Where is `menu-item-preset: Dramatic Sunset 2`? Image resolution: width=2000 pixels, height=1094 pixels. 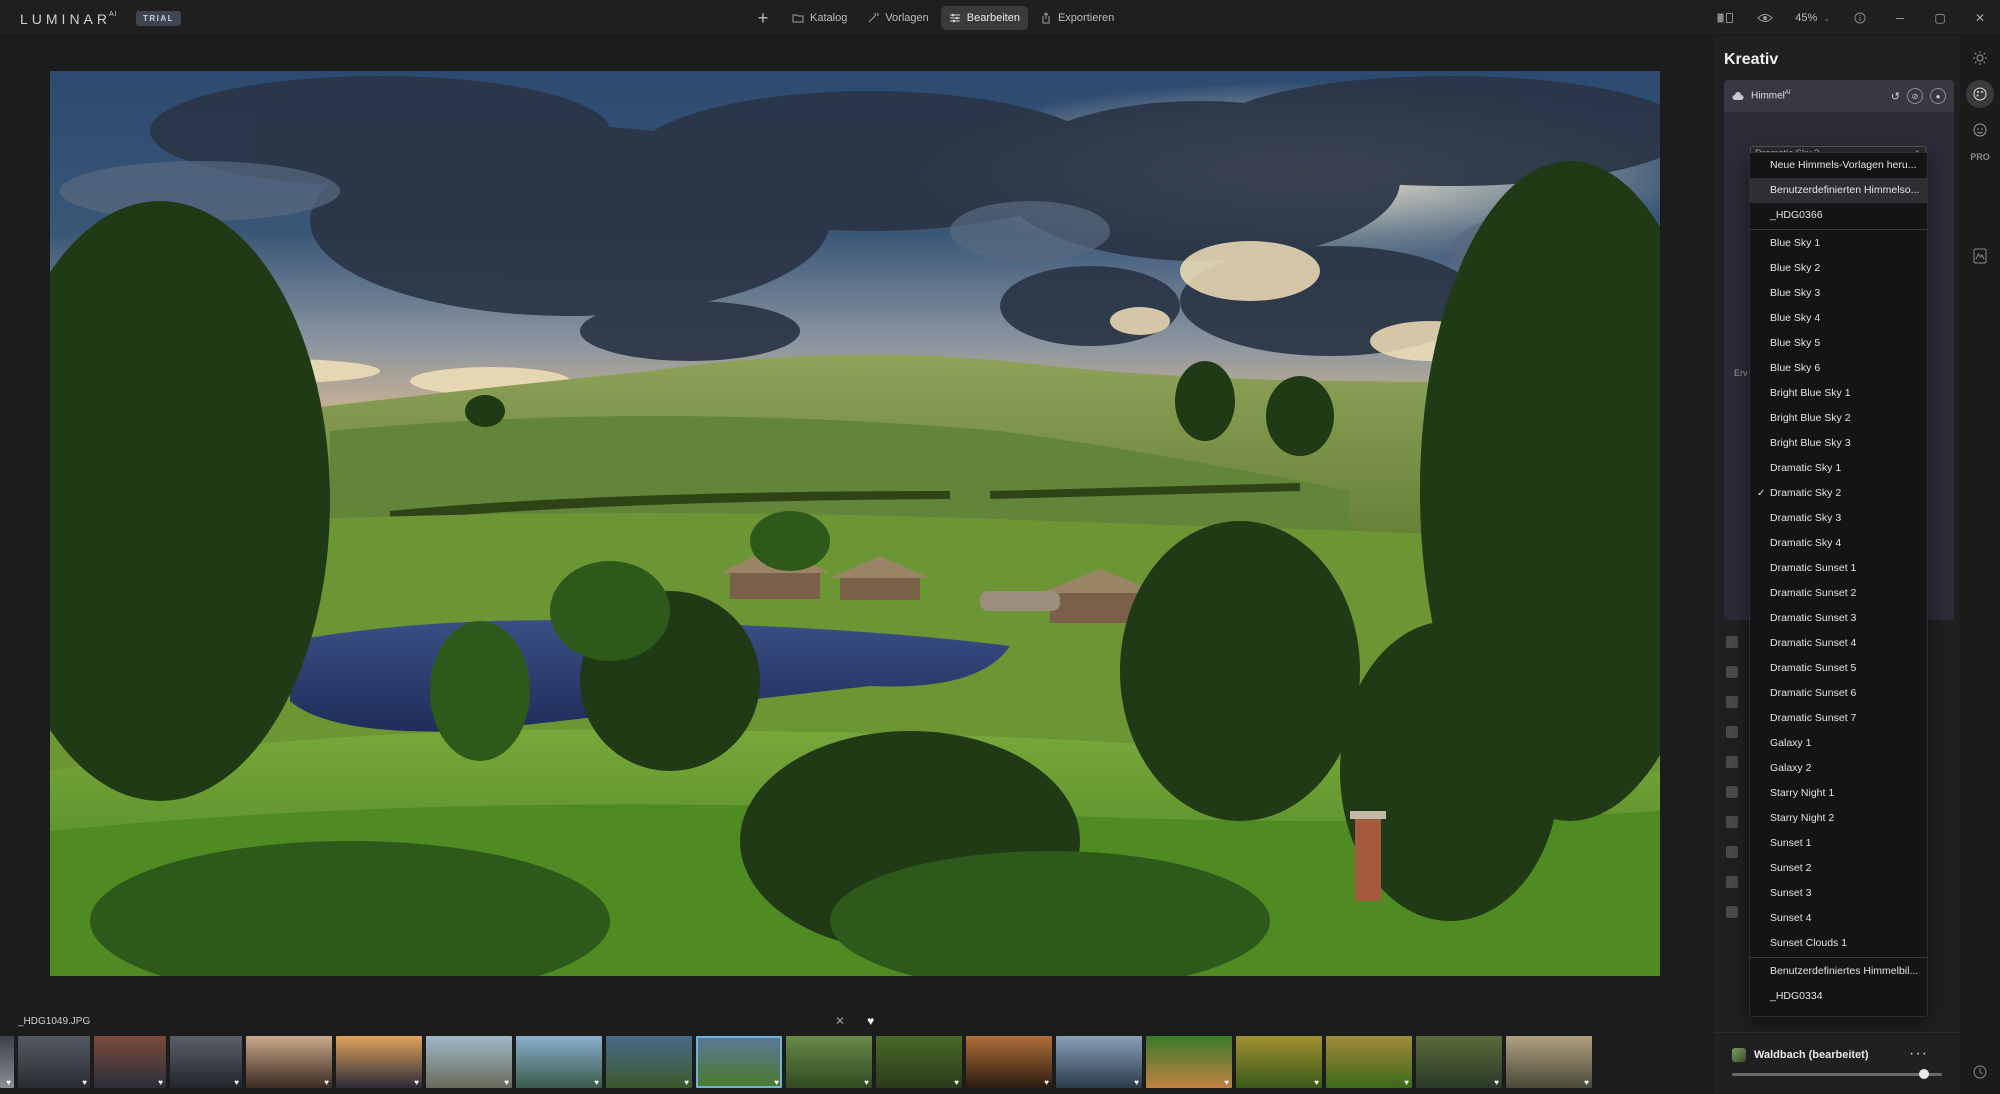
menu-item-preset: Dramatic Sunset 2 is located at coordinates (1838, 593).